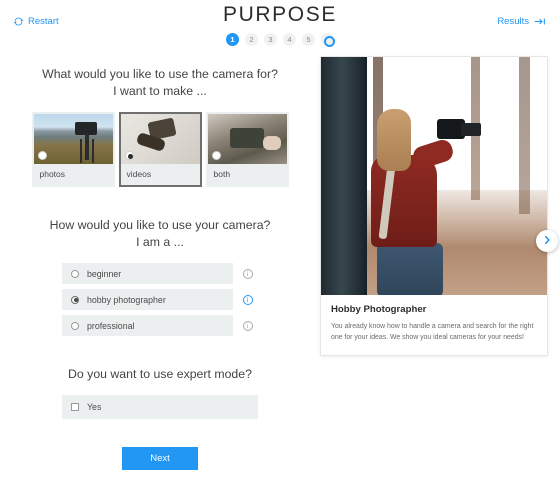  I want to click on carousel-next-button, so click(547, 241).